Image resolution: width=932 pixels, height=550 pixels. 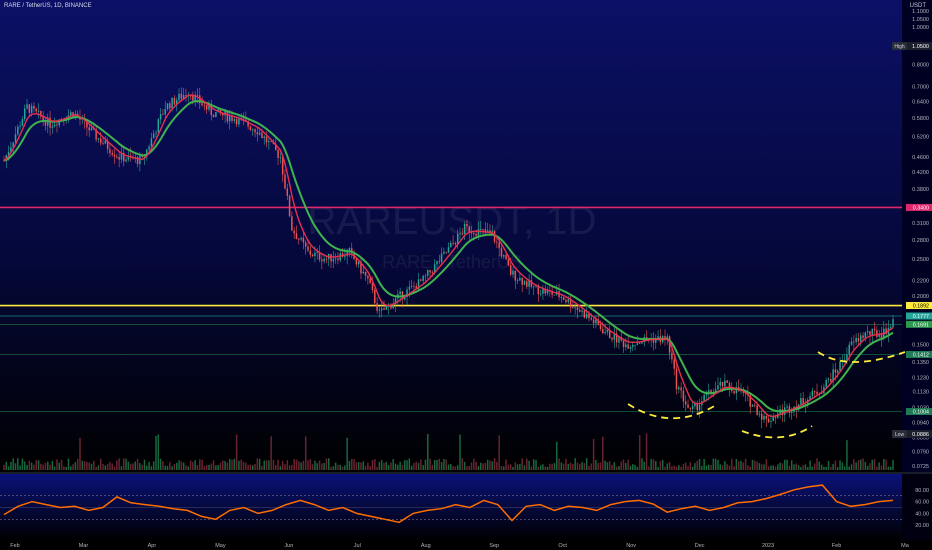 What do you see at coordinates (921, 325) in the screenshot?
I see `level-tag-label: 0.1691` at bounding box center [921, 325].